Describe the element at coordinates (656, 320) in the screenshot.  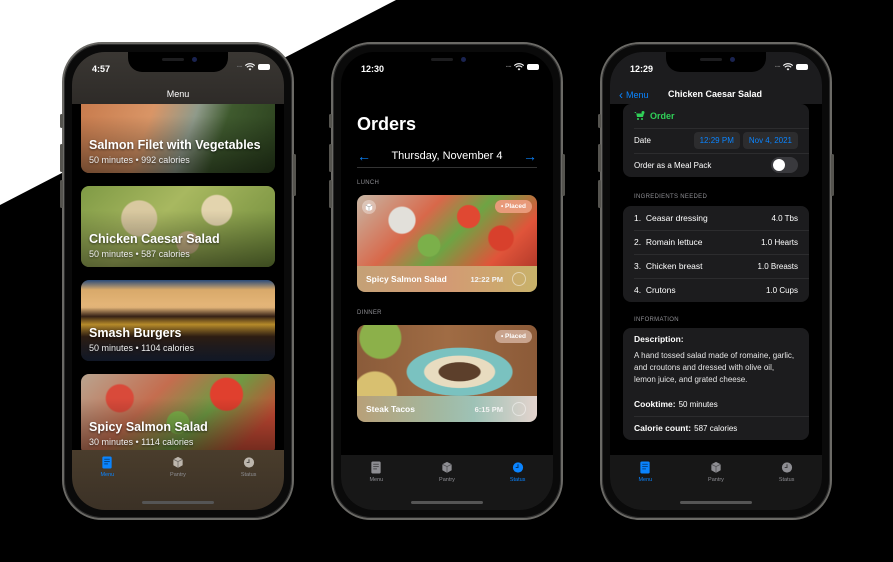
I see `section-label: INFORMATION` at that location.